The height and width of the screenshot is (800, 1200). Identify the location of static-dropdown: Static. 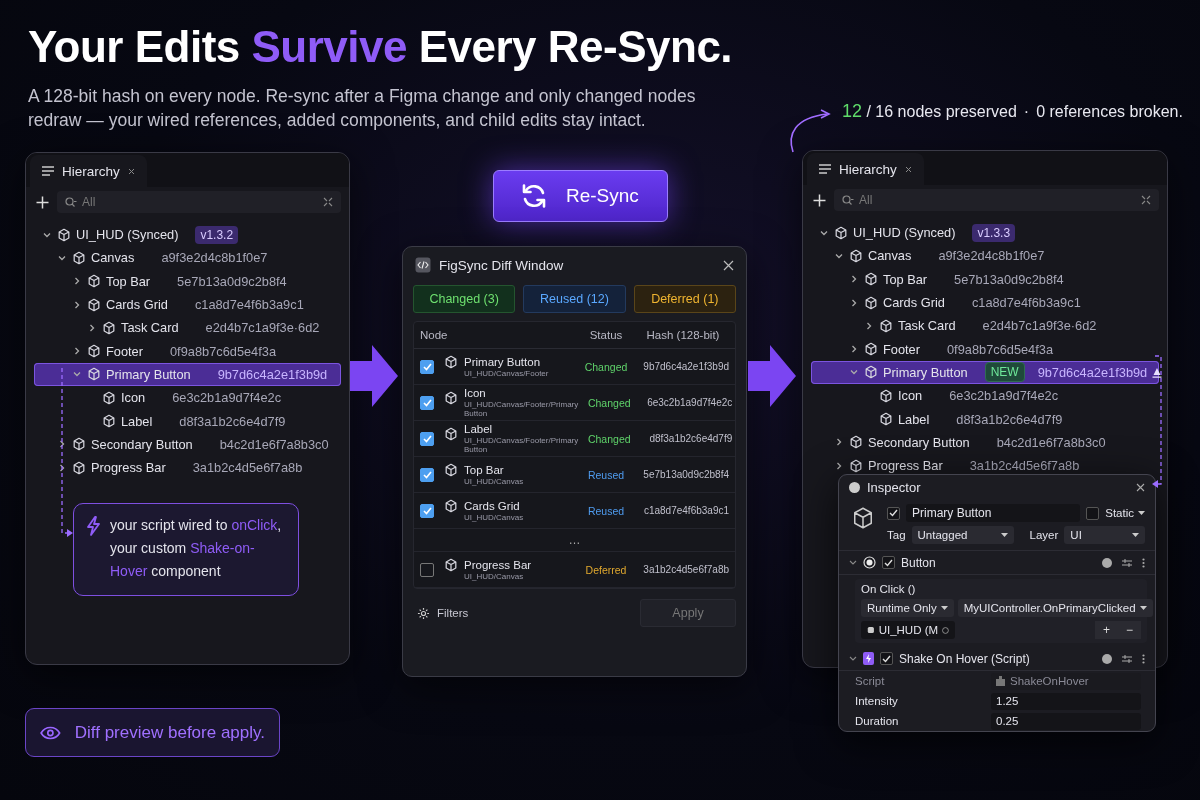
(1125, 513).